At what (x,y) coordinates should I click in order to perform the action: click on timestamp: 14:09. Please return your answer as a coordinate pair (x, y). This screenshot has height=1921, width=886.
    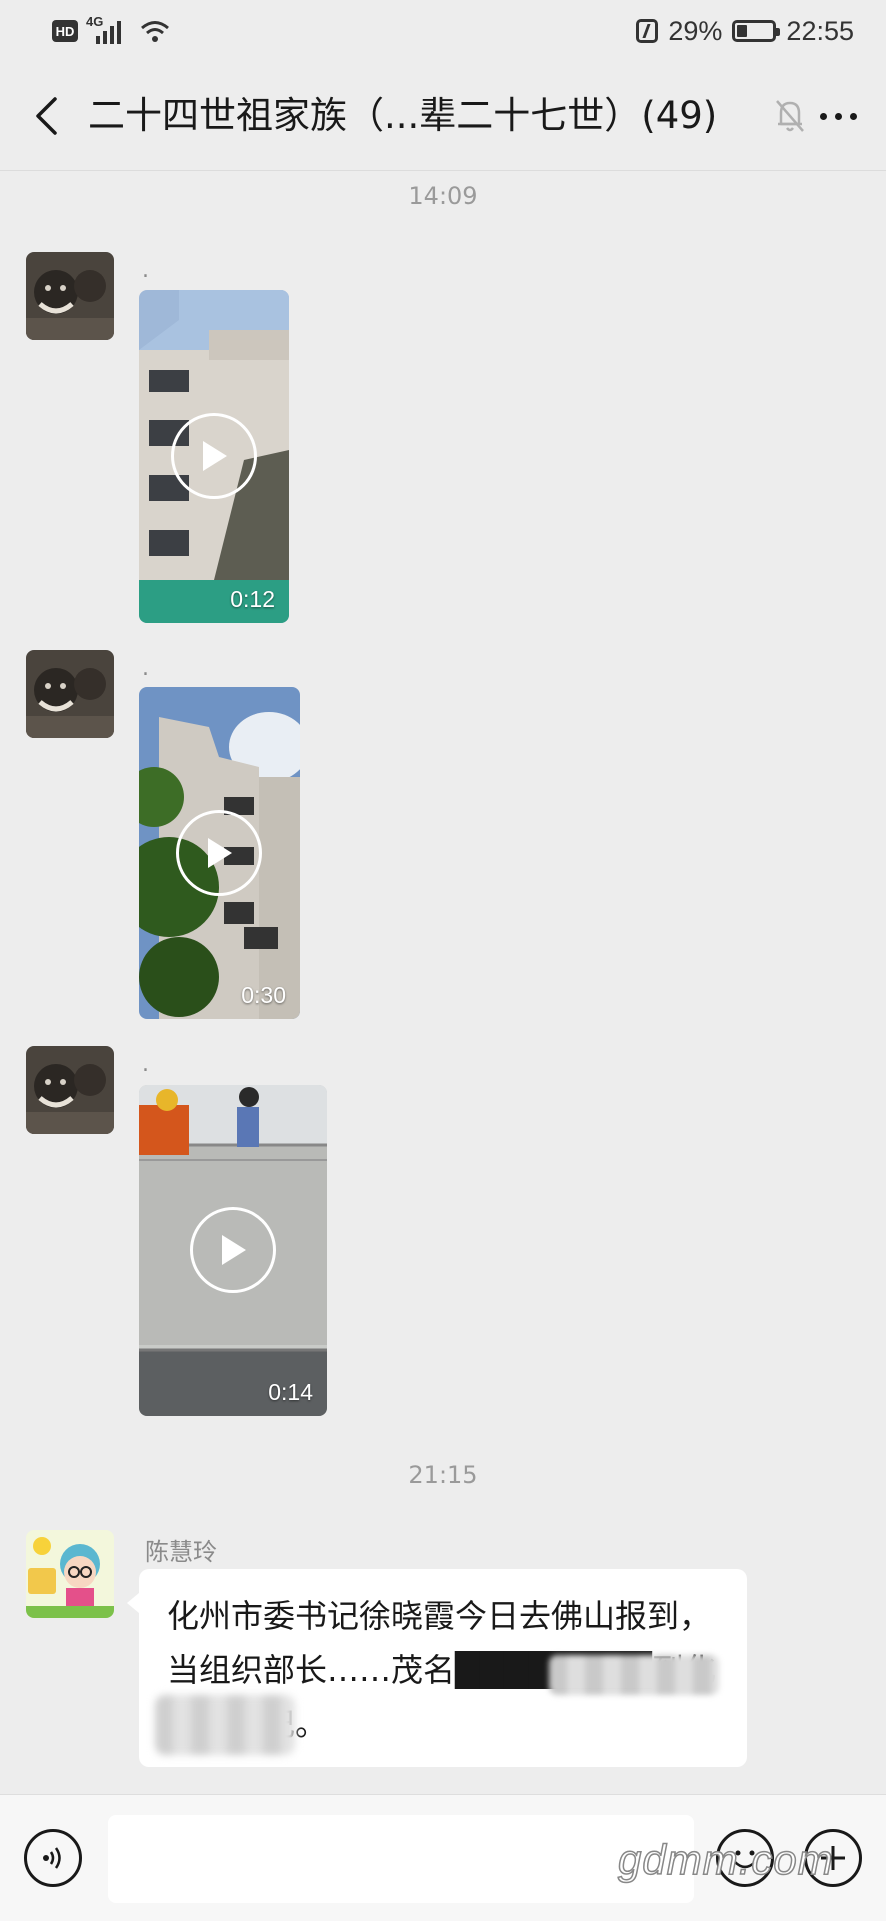
    Looking at the image, I should click on (443, 196).